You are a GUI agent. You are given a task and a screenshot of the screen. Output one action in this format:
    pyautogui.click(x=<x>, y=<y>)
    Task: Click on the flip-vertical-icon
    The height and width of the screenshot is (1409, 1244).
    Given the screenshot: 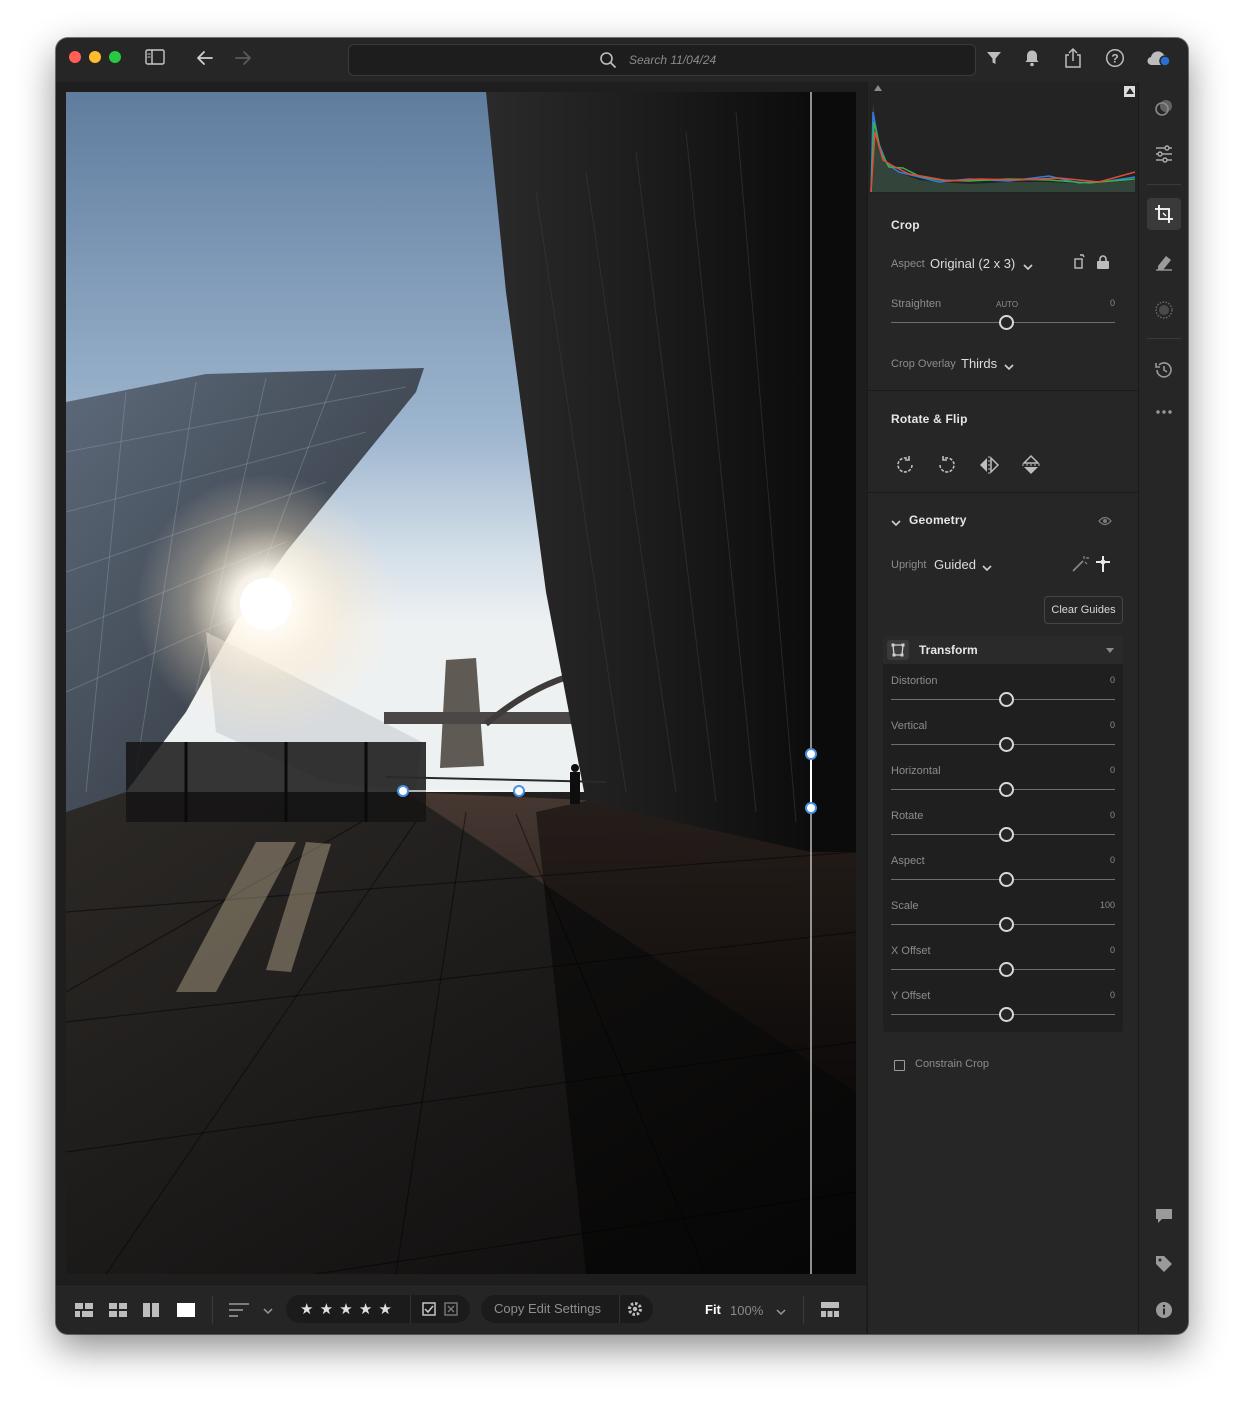 What is the action you would take?
    pyautogui.click(x=1031, y=467)
    